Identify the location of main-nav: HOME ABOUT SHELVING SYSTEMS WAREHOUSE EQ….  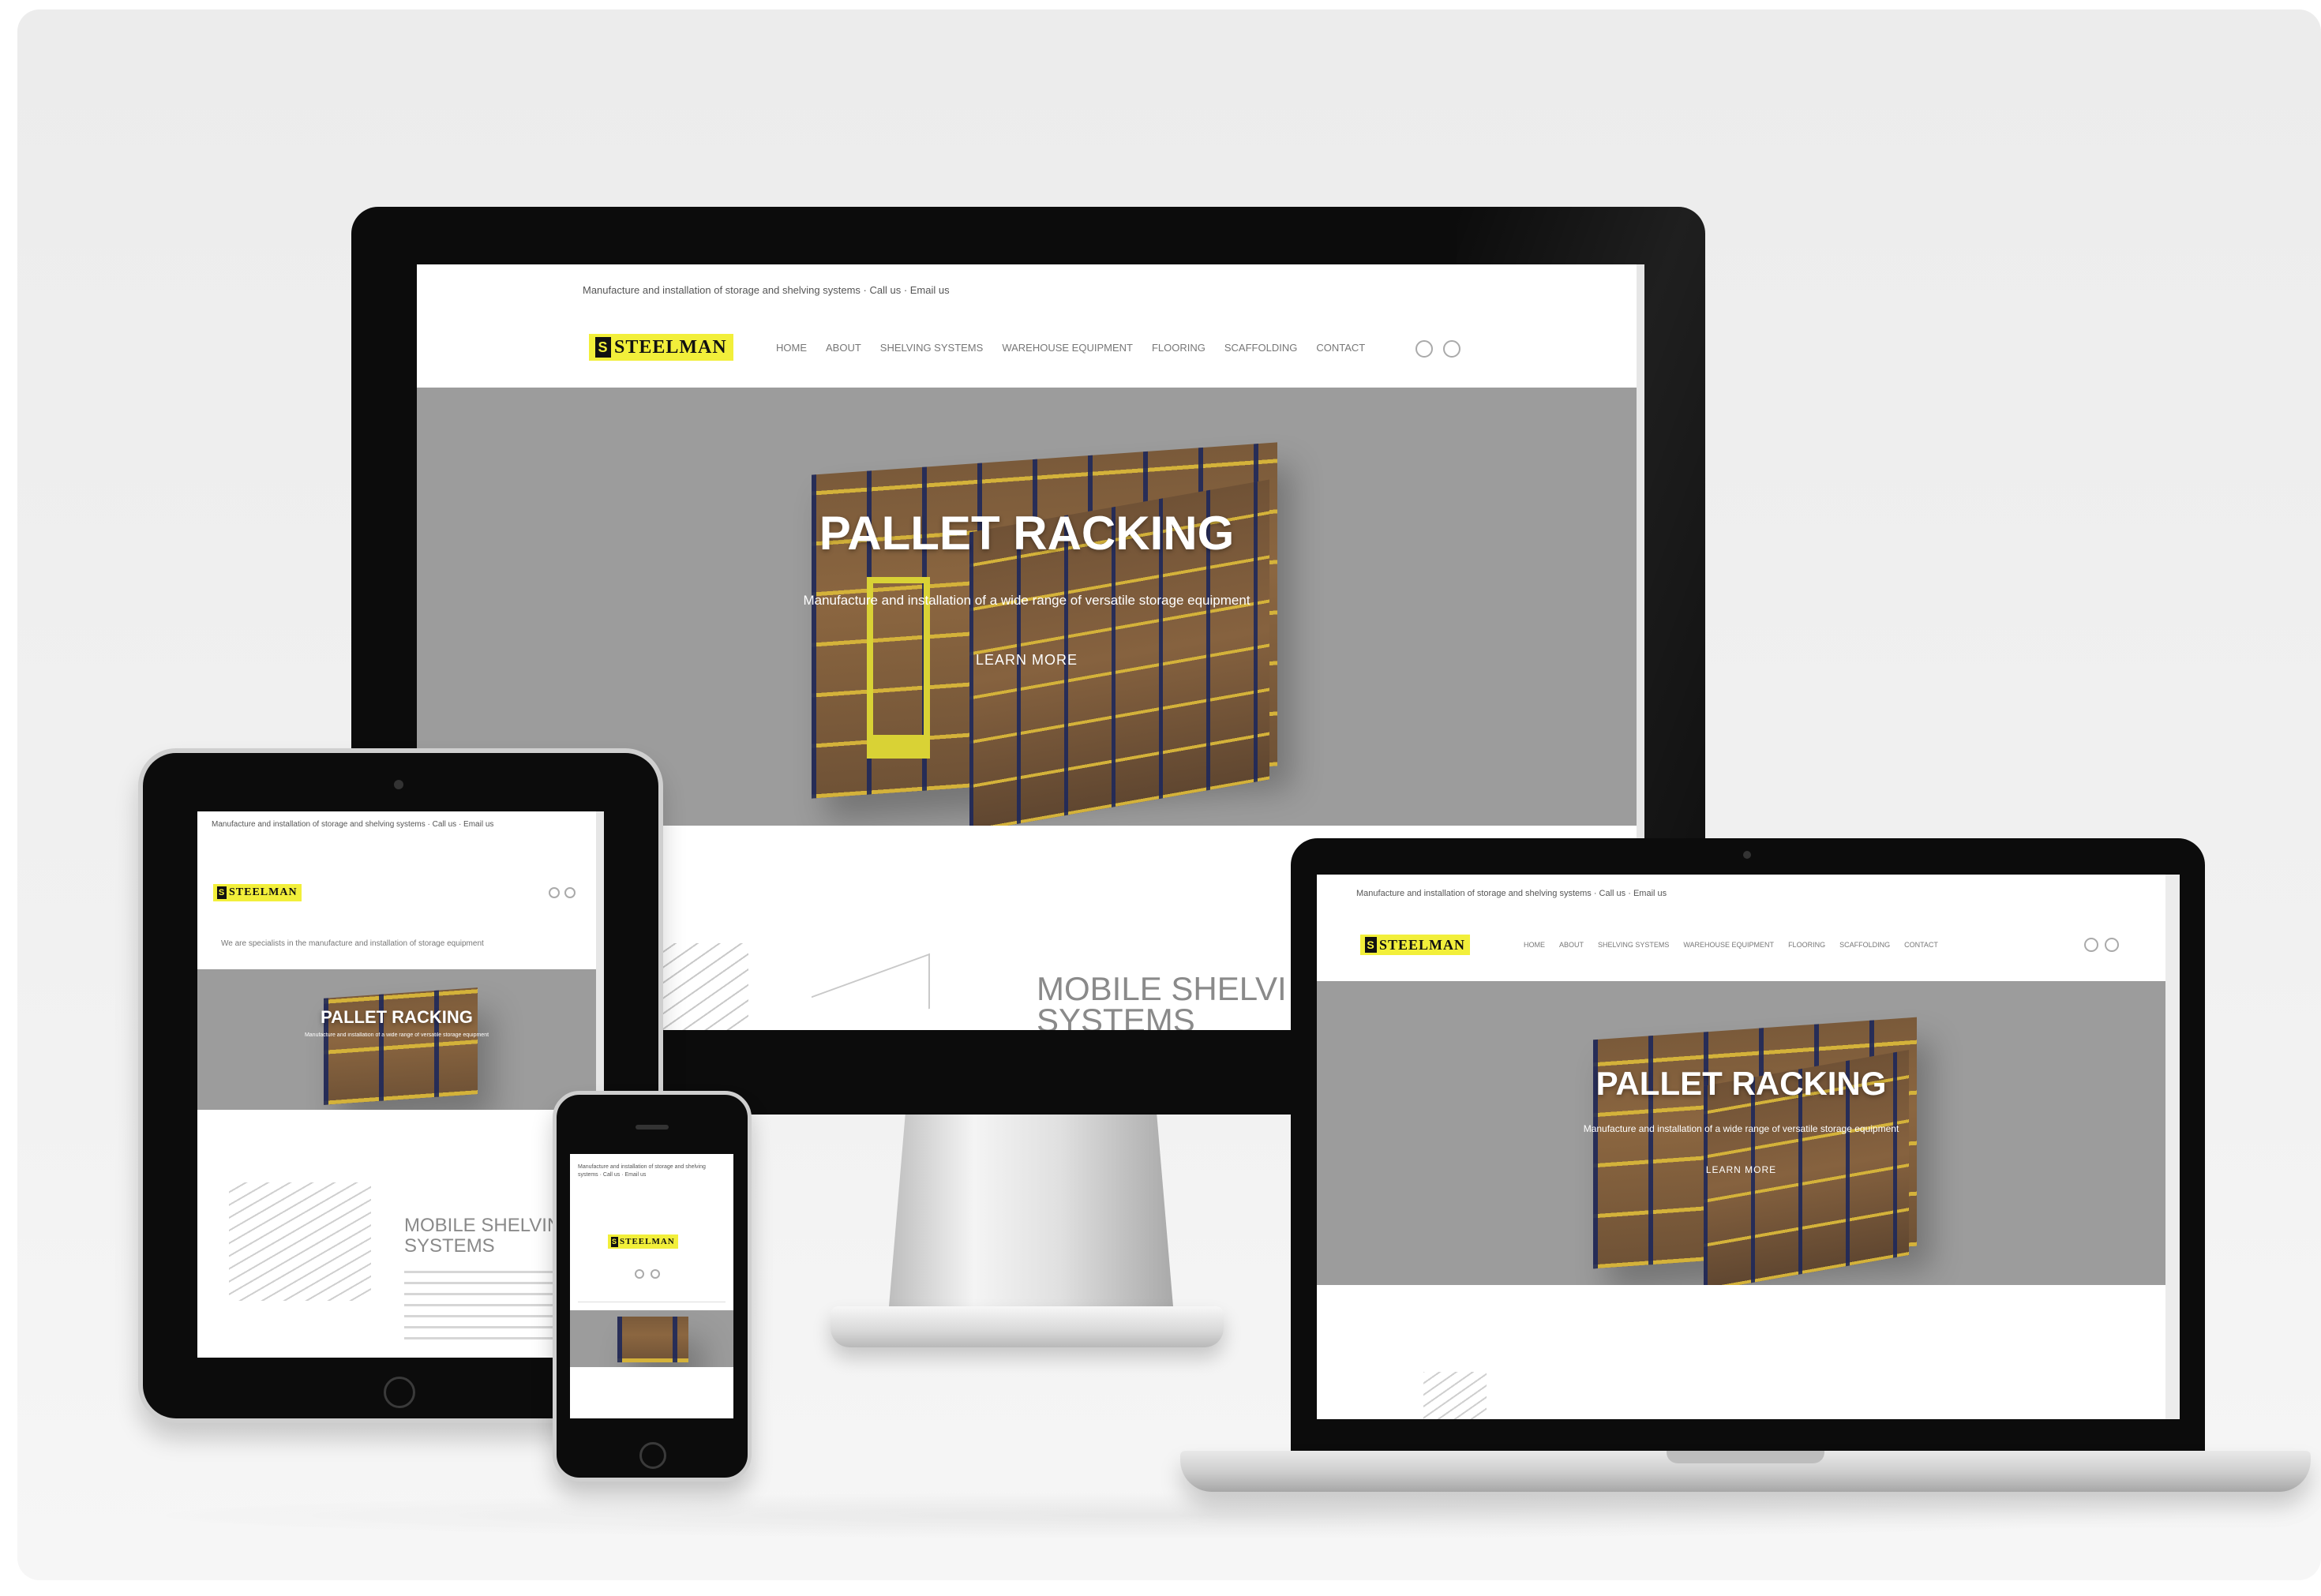
(1070, 348).